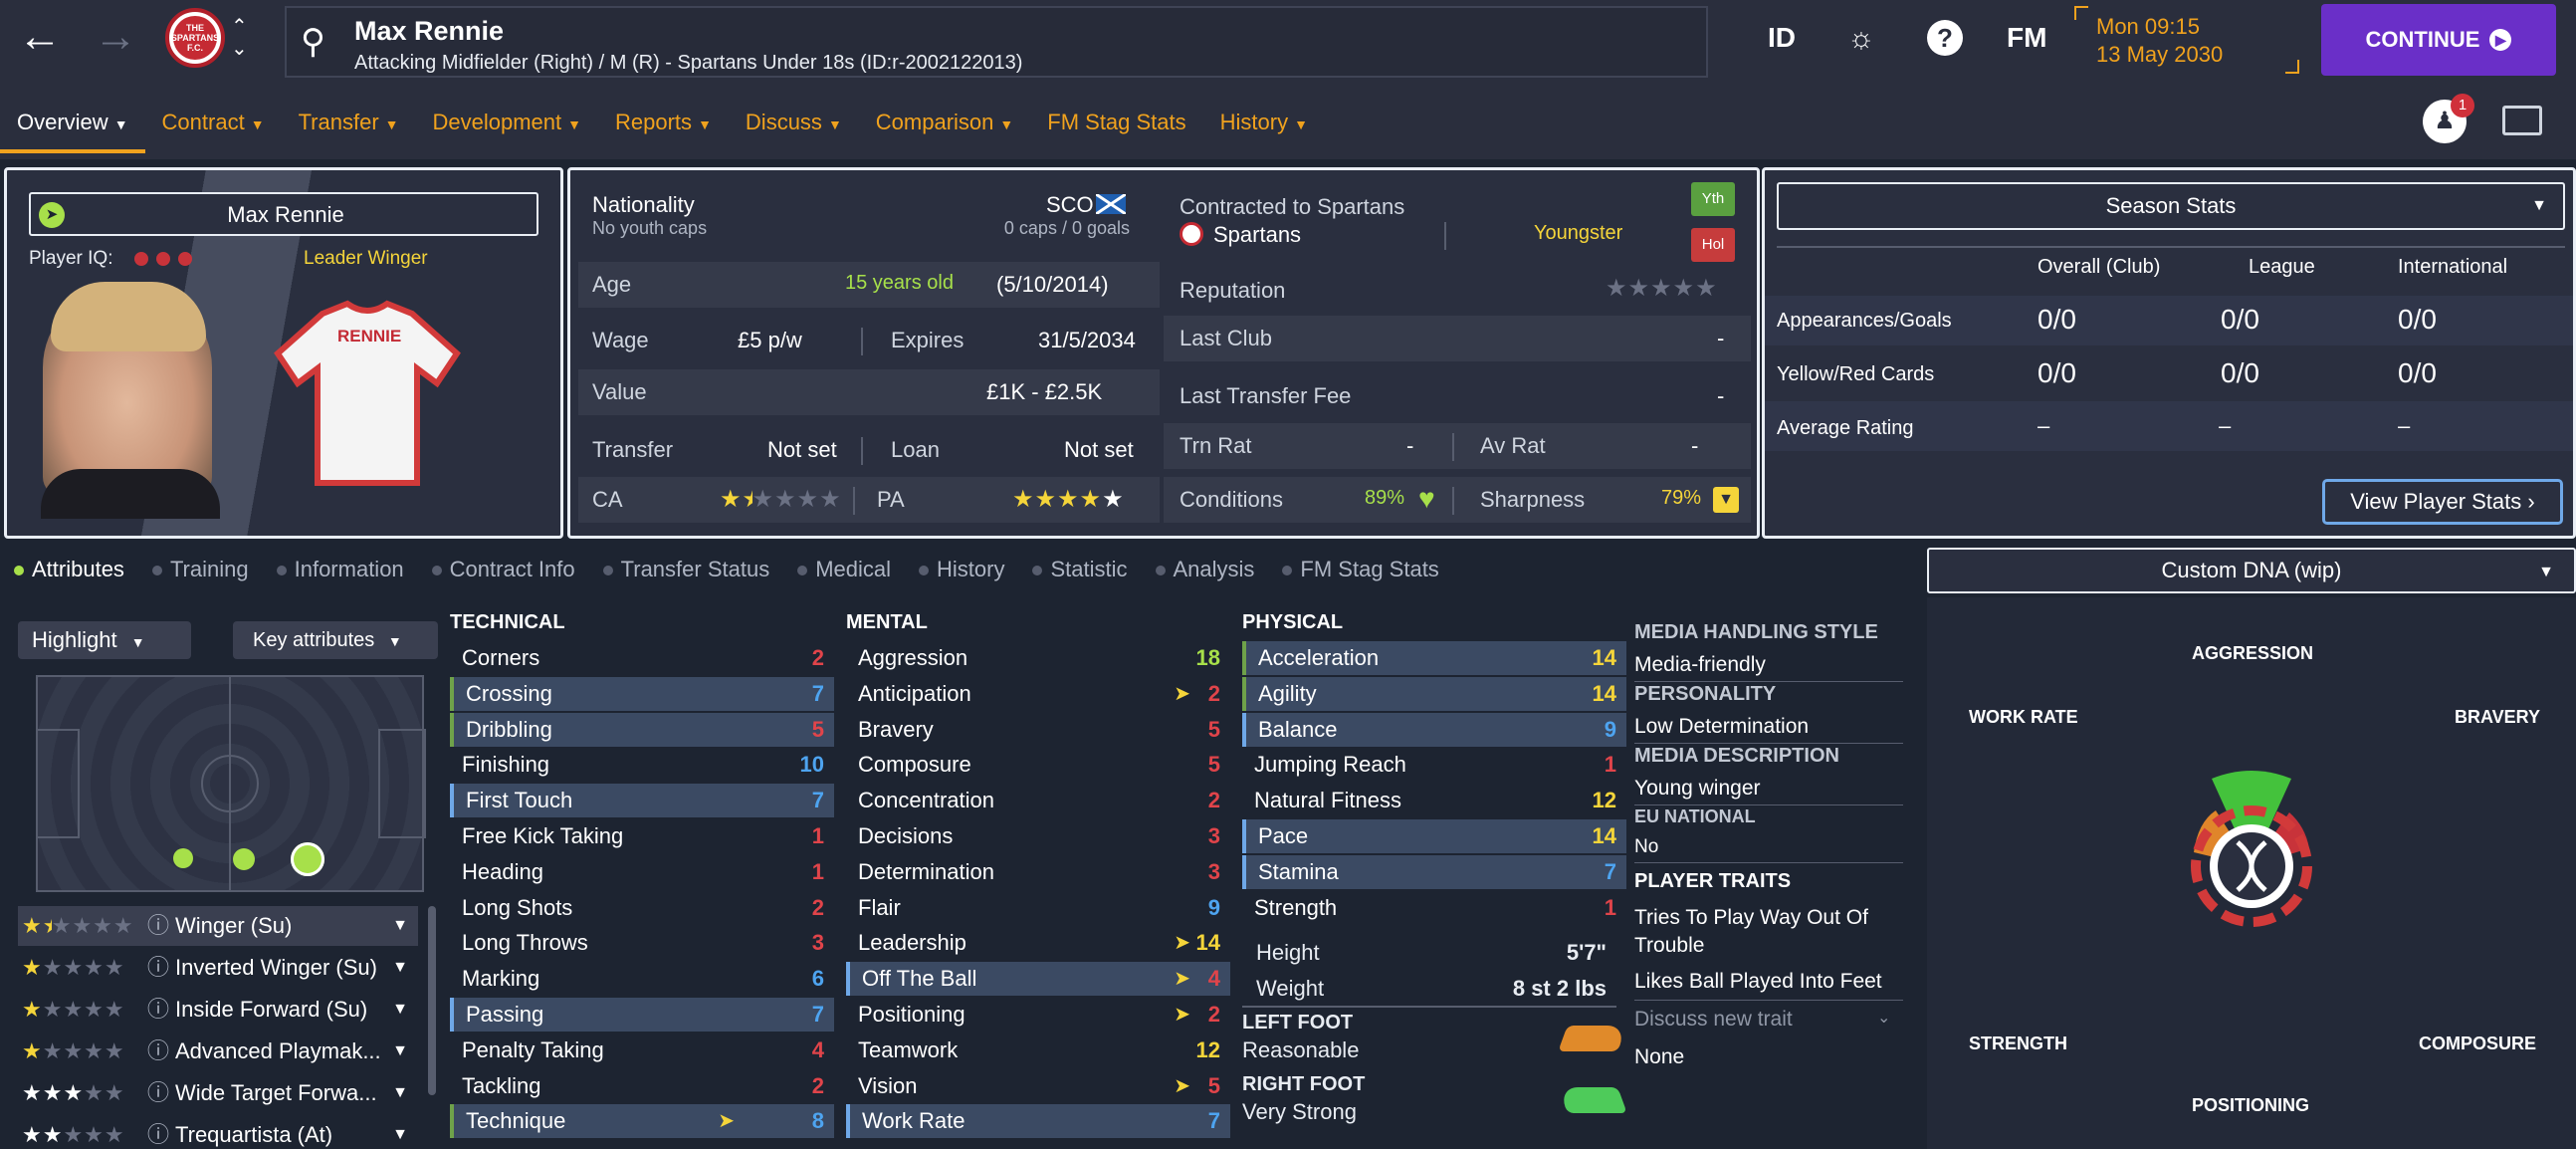  Describe the element at coordinates (335, 640) in the screenshot. I see `key-attributes-dropdown: Key attributes ▼` at that location.